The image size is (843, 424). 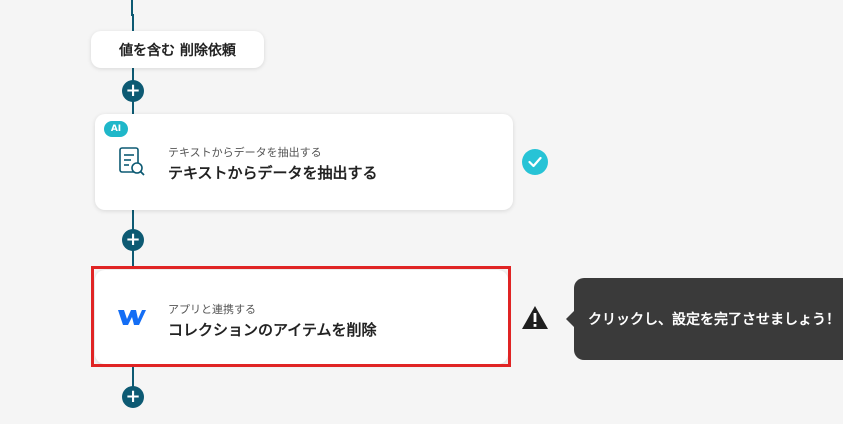 What do you see at coordinates (66, 8) in the screenshot?
I see `connector-top-corner` at bounding box center [66, 8].